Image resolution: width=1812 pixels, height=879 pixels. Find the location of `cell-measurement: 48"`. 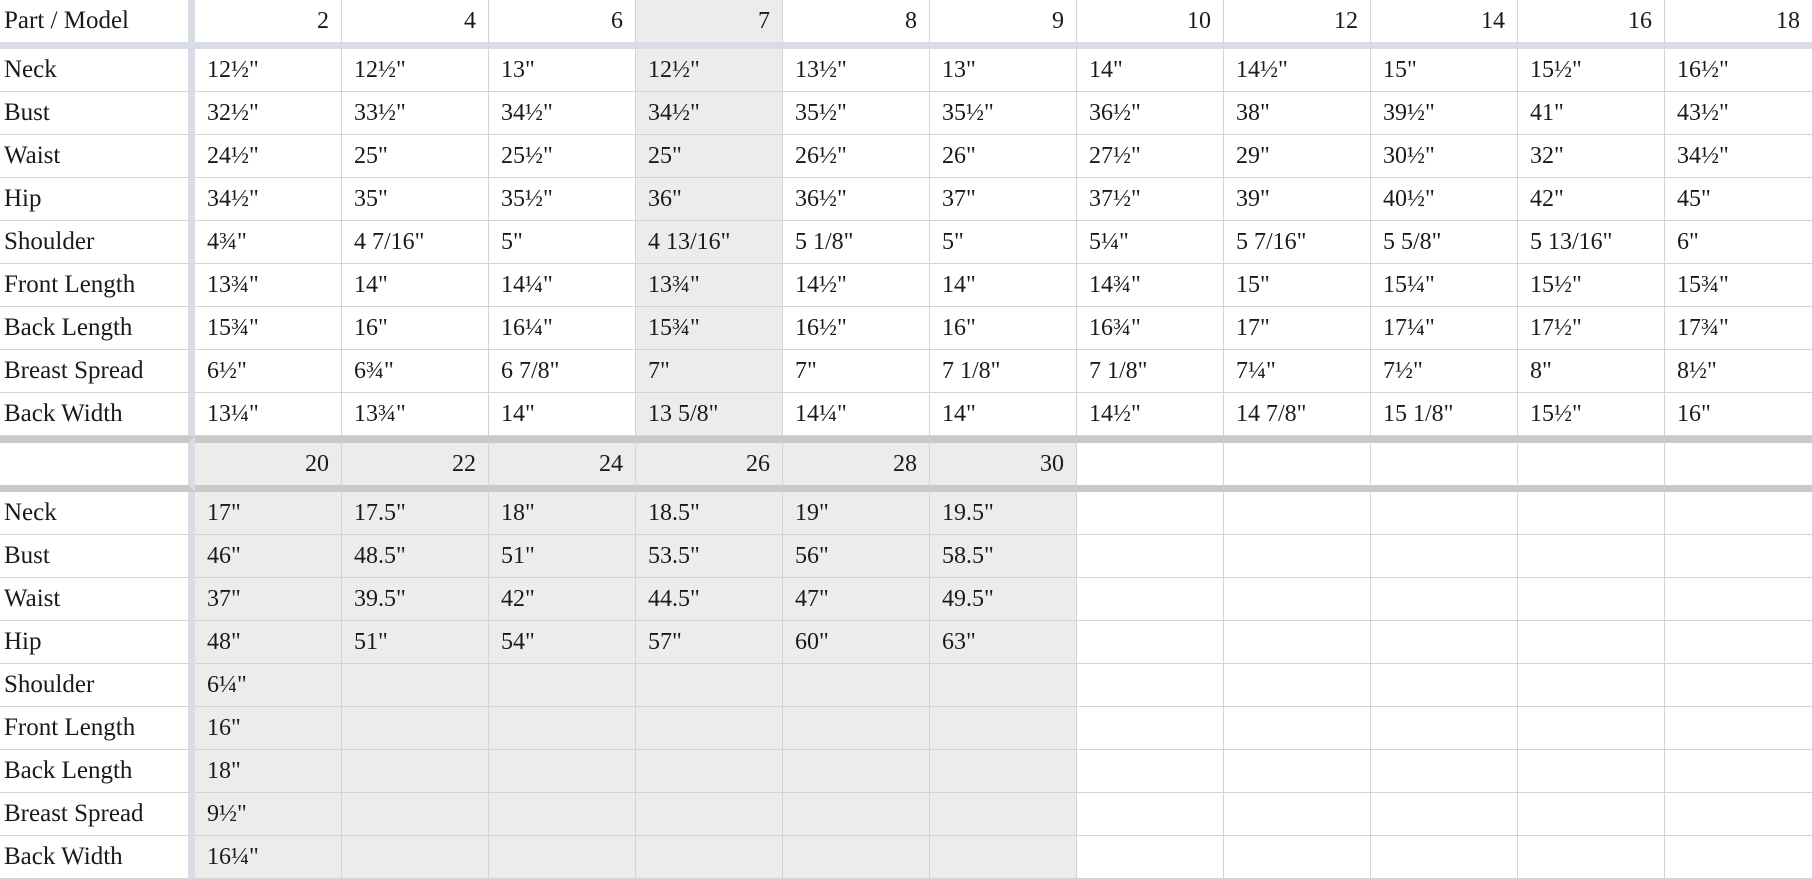

cell-measurement: 48" is located at coordinates (268, 642).